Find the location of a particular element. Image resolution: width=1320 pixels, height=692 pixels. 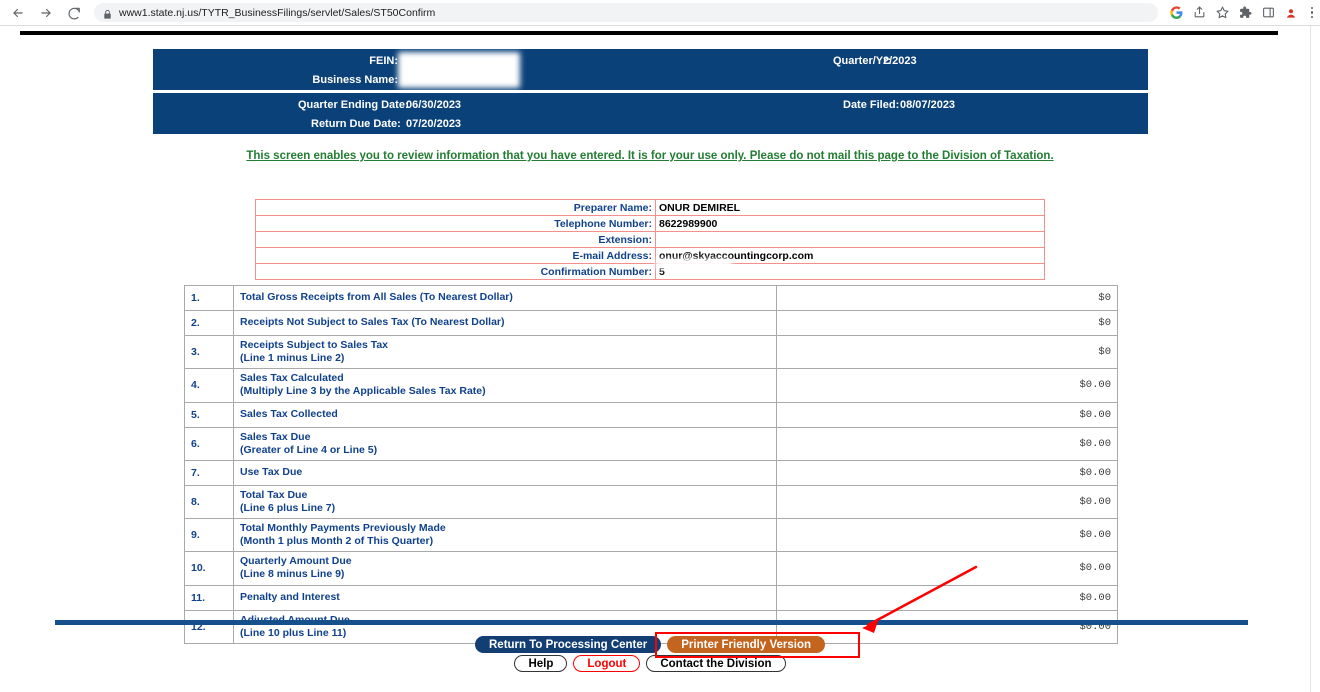

line-description-main: Quarterly Amount Due is located at coordinates (296, 561).